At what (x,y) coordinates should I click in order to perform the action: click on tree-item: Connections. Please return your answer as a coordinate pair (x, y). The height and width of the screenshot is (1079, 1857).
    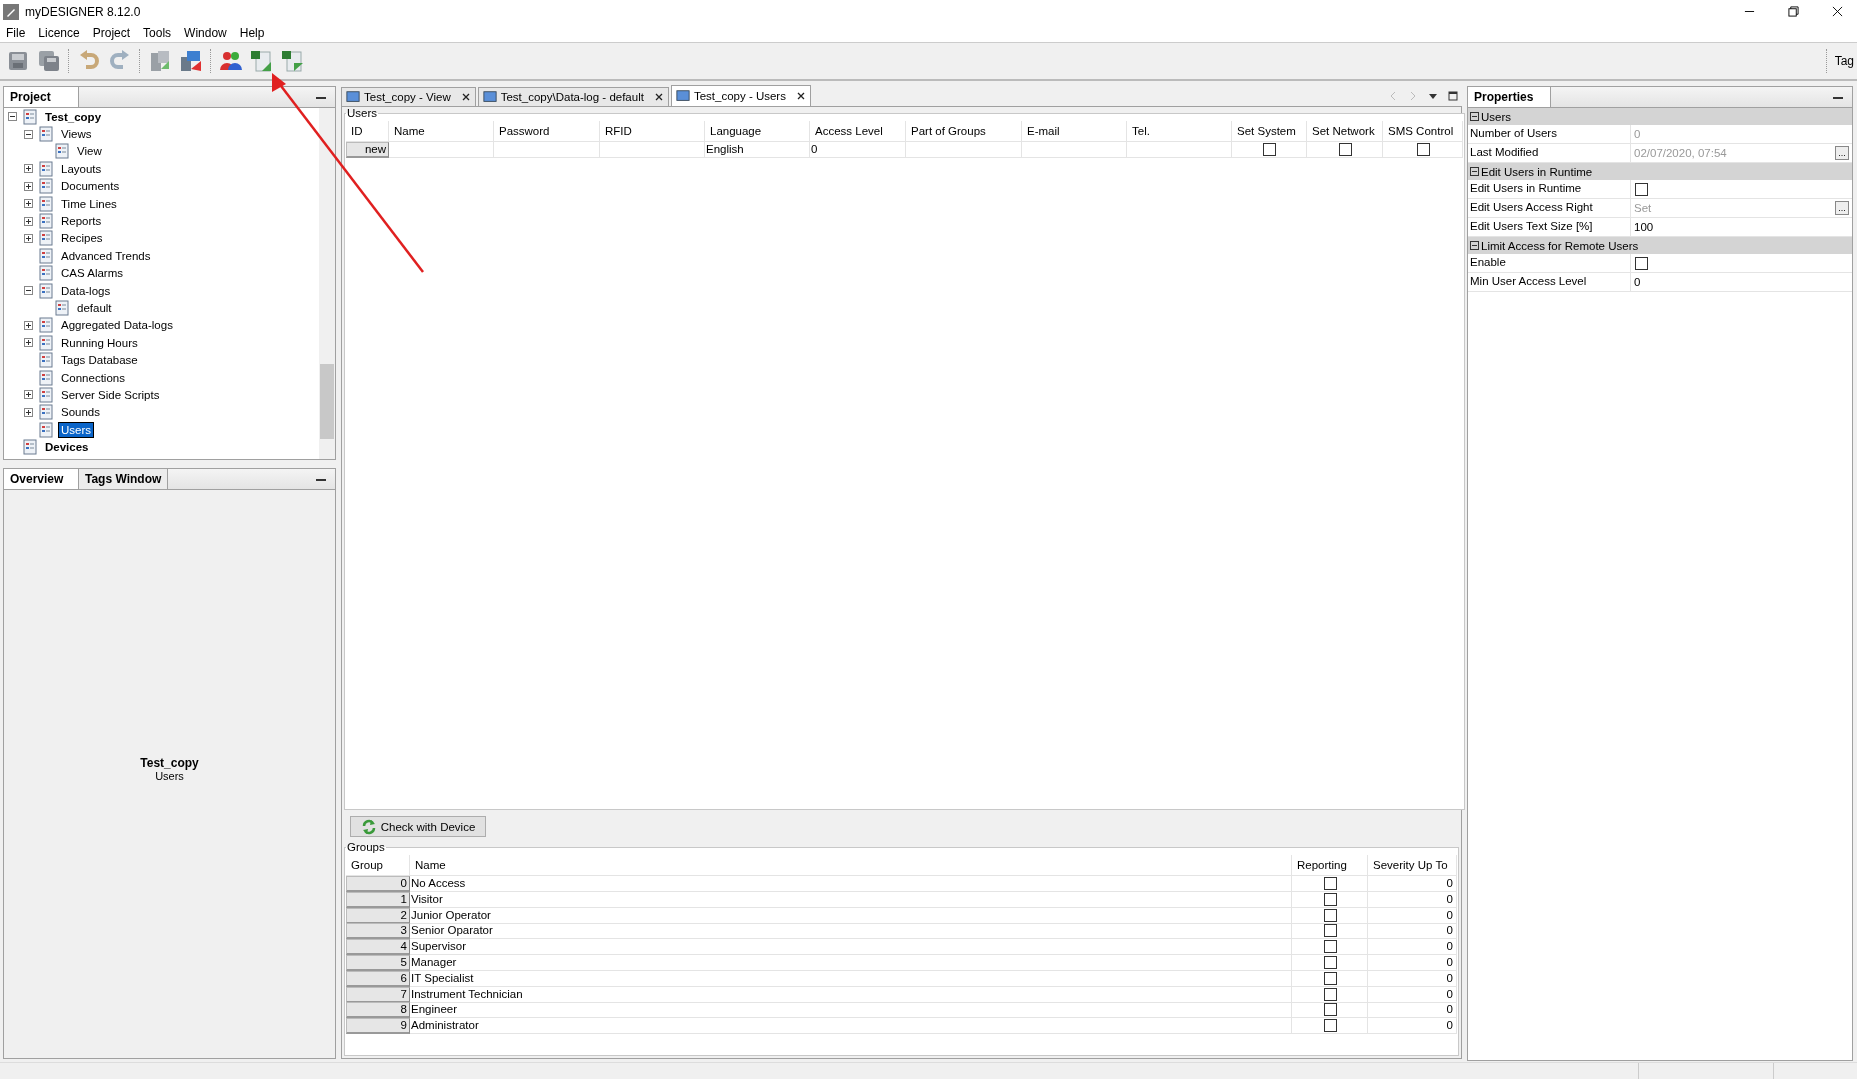
    Looking at the image, I should click on (93, 377).